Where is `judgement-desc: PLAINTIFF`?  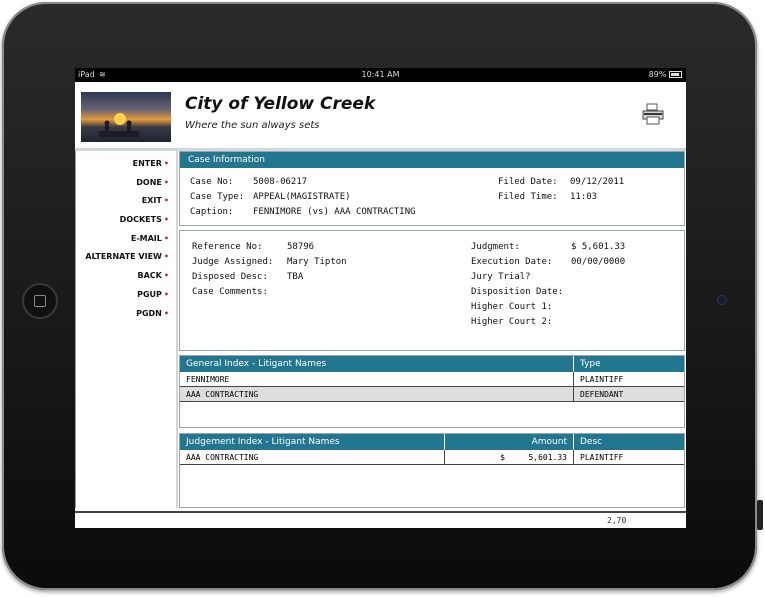
judgement-desc: PLAINTIFF is located at coordinates (628, 457).